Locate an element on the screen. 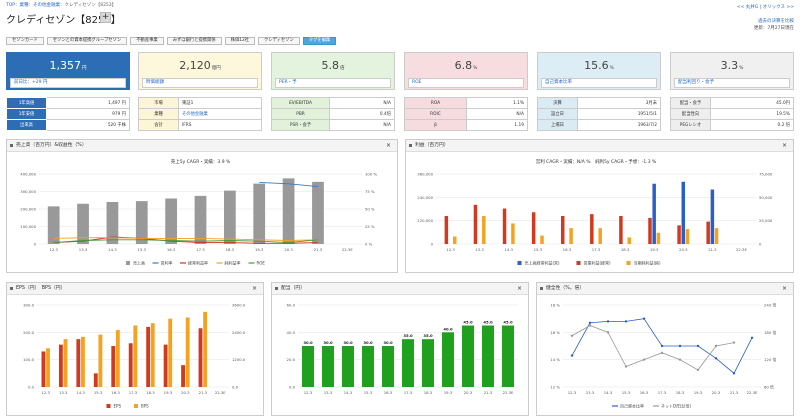 The image size is (800, 419). metric-label: PSR・会予 is located at coordinates (300, 125).